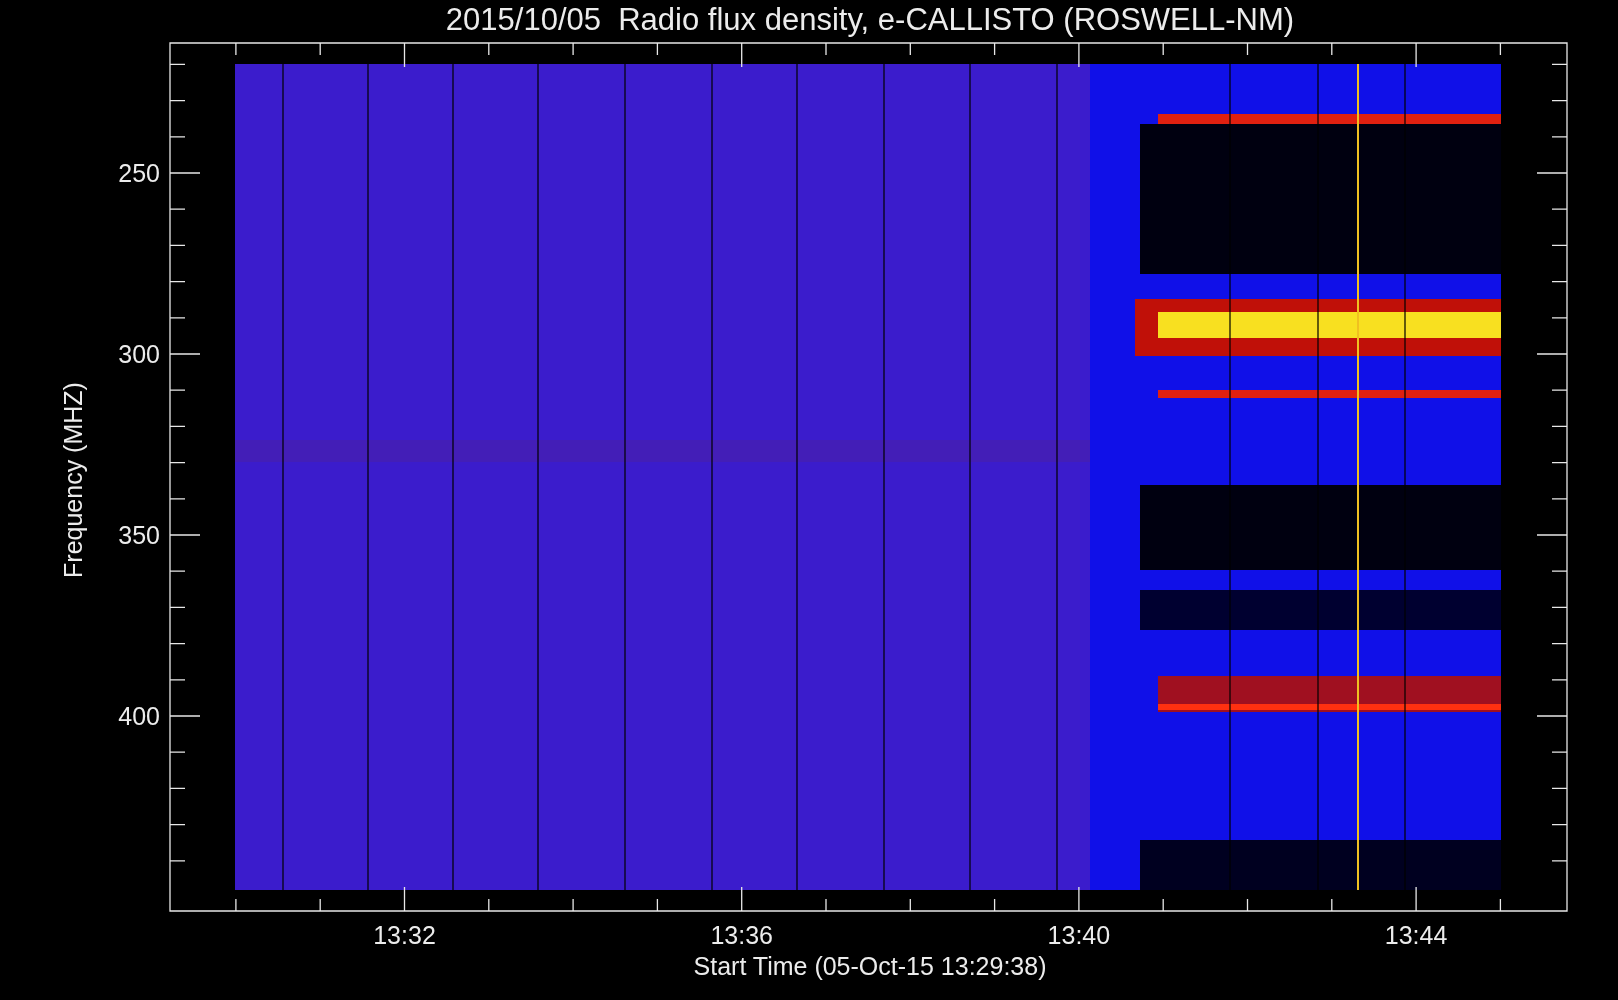 Image resolution: width=1618 pixels, height=1000 pixels. What do you see at coordinates (870, 19) in the screenshot?
I see `chart-title: 2015/10/05 Radio flux density, e-CALLISTO (ROSWELL-NM)` at bounding box center [870, 19].